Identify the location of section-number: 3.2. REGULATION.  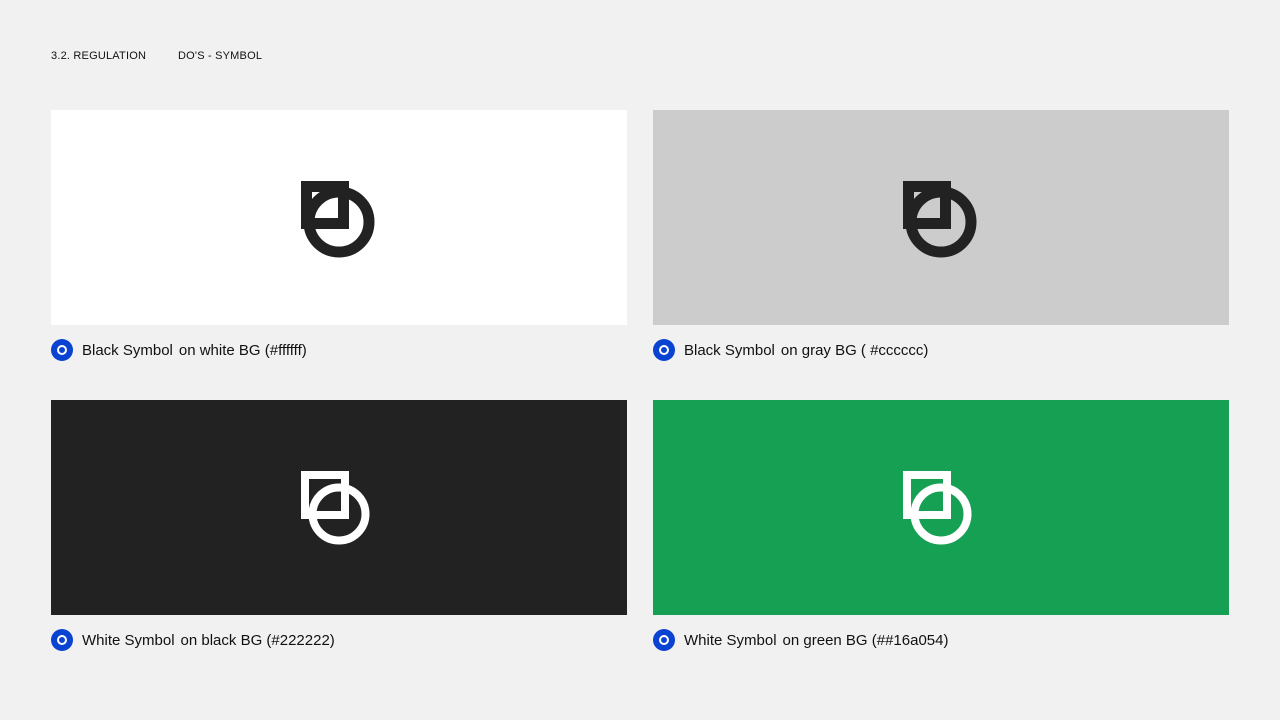
(99, 56).